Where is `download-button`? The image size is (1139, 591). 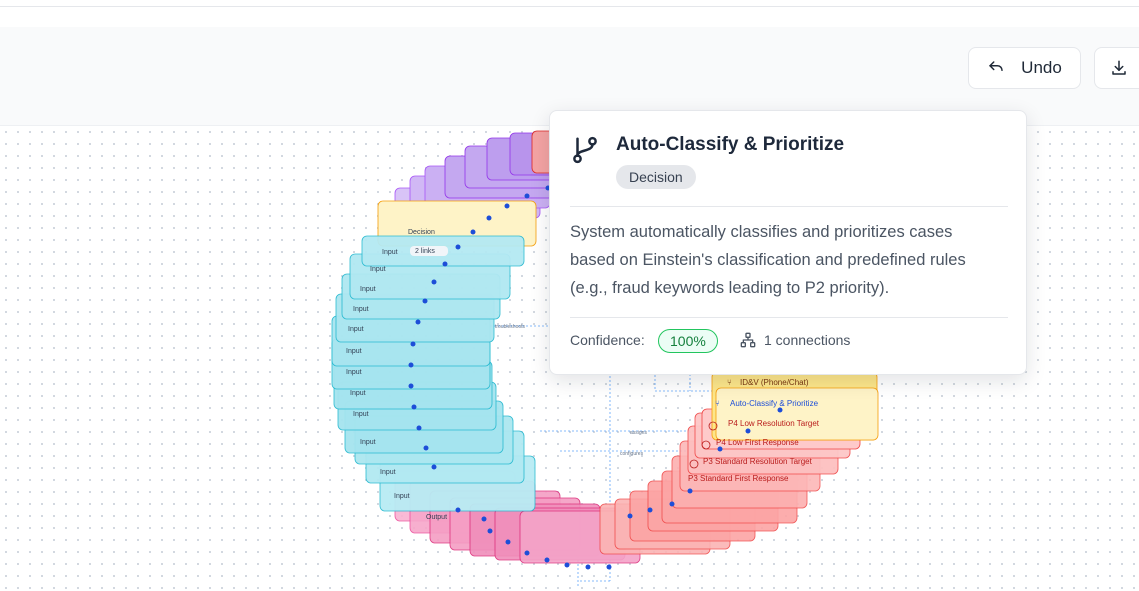
download-button is located at coordinates (1116, 68).